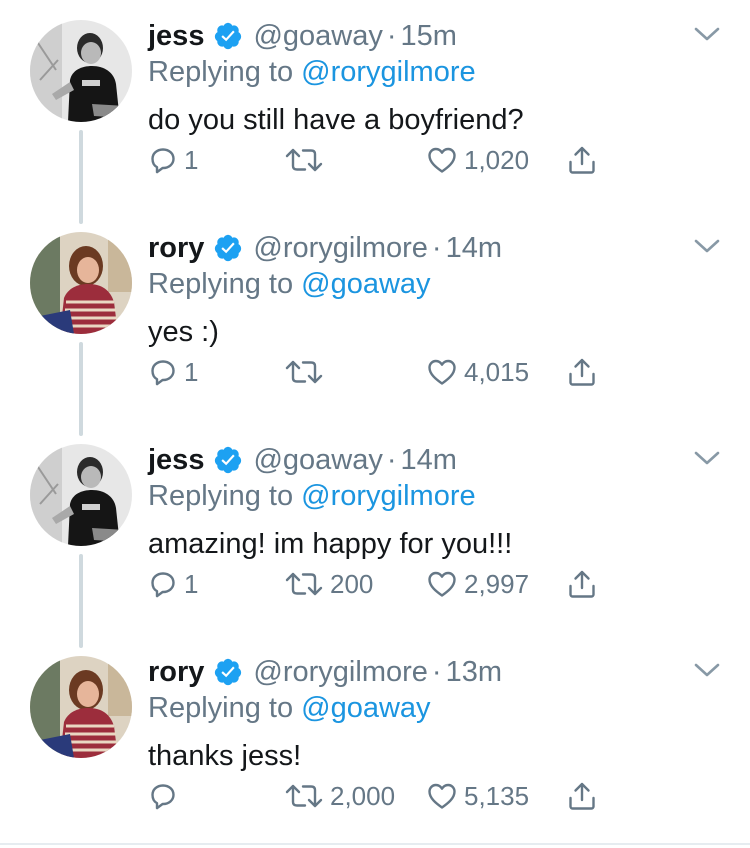  Describe the element at coordinates (225, 756) in the screenshot. I see `tweet-text: thanks jess!` at that location.